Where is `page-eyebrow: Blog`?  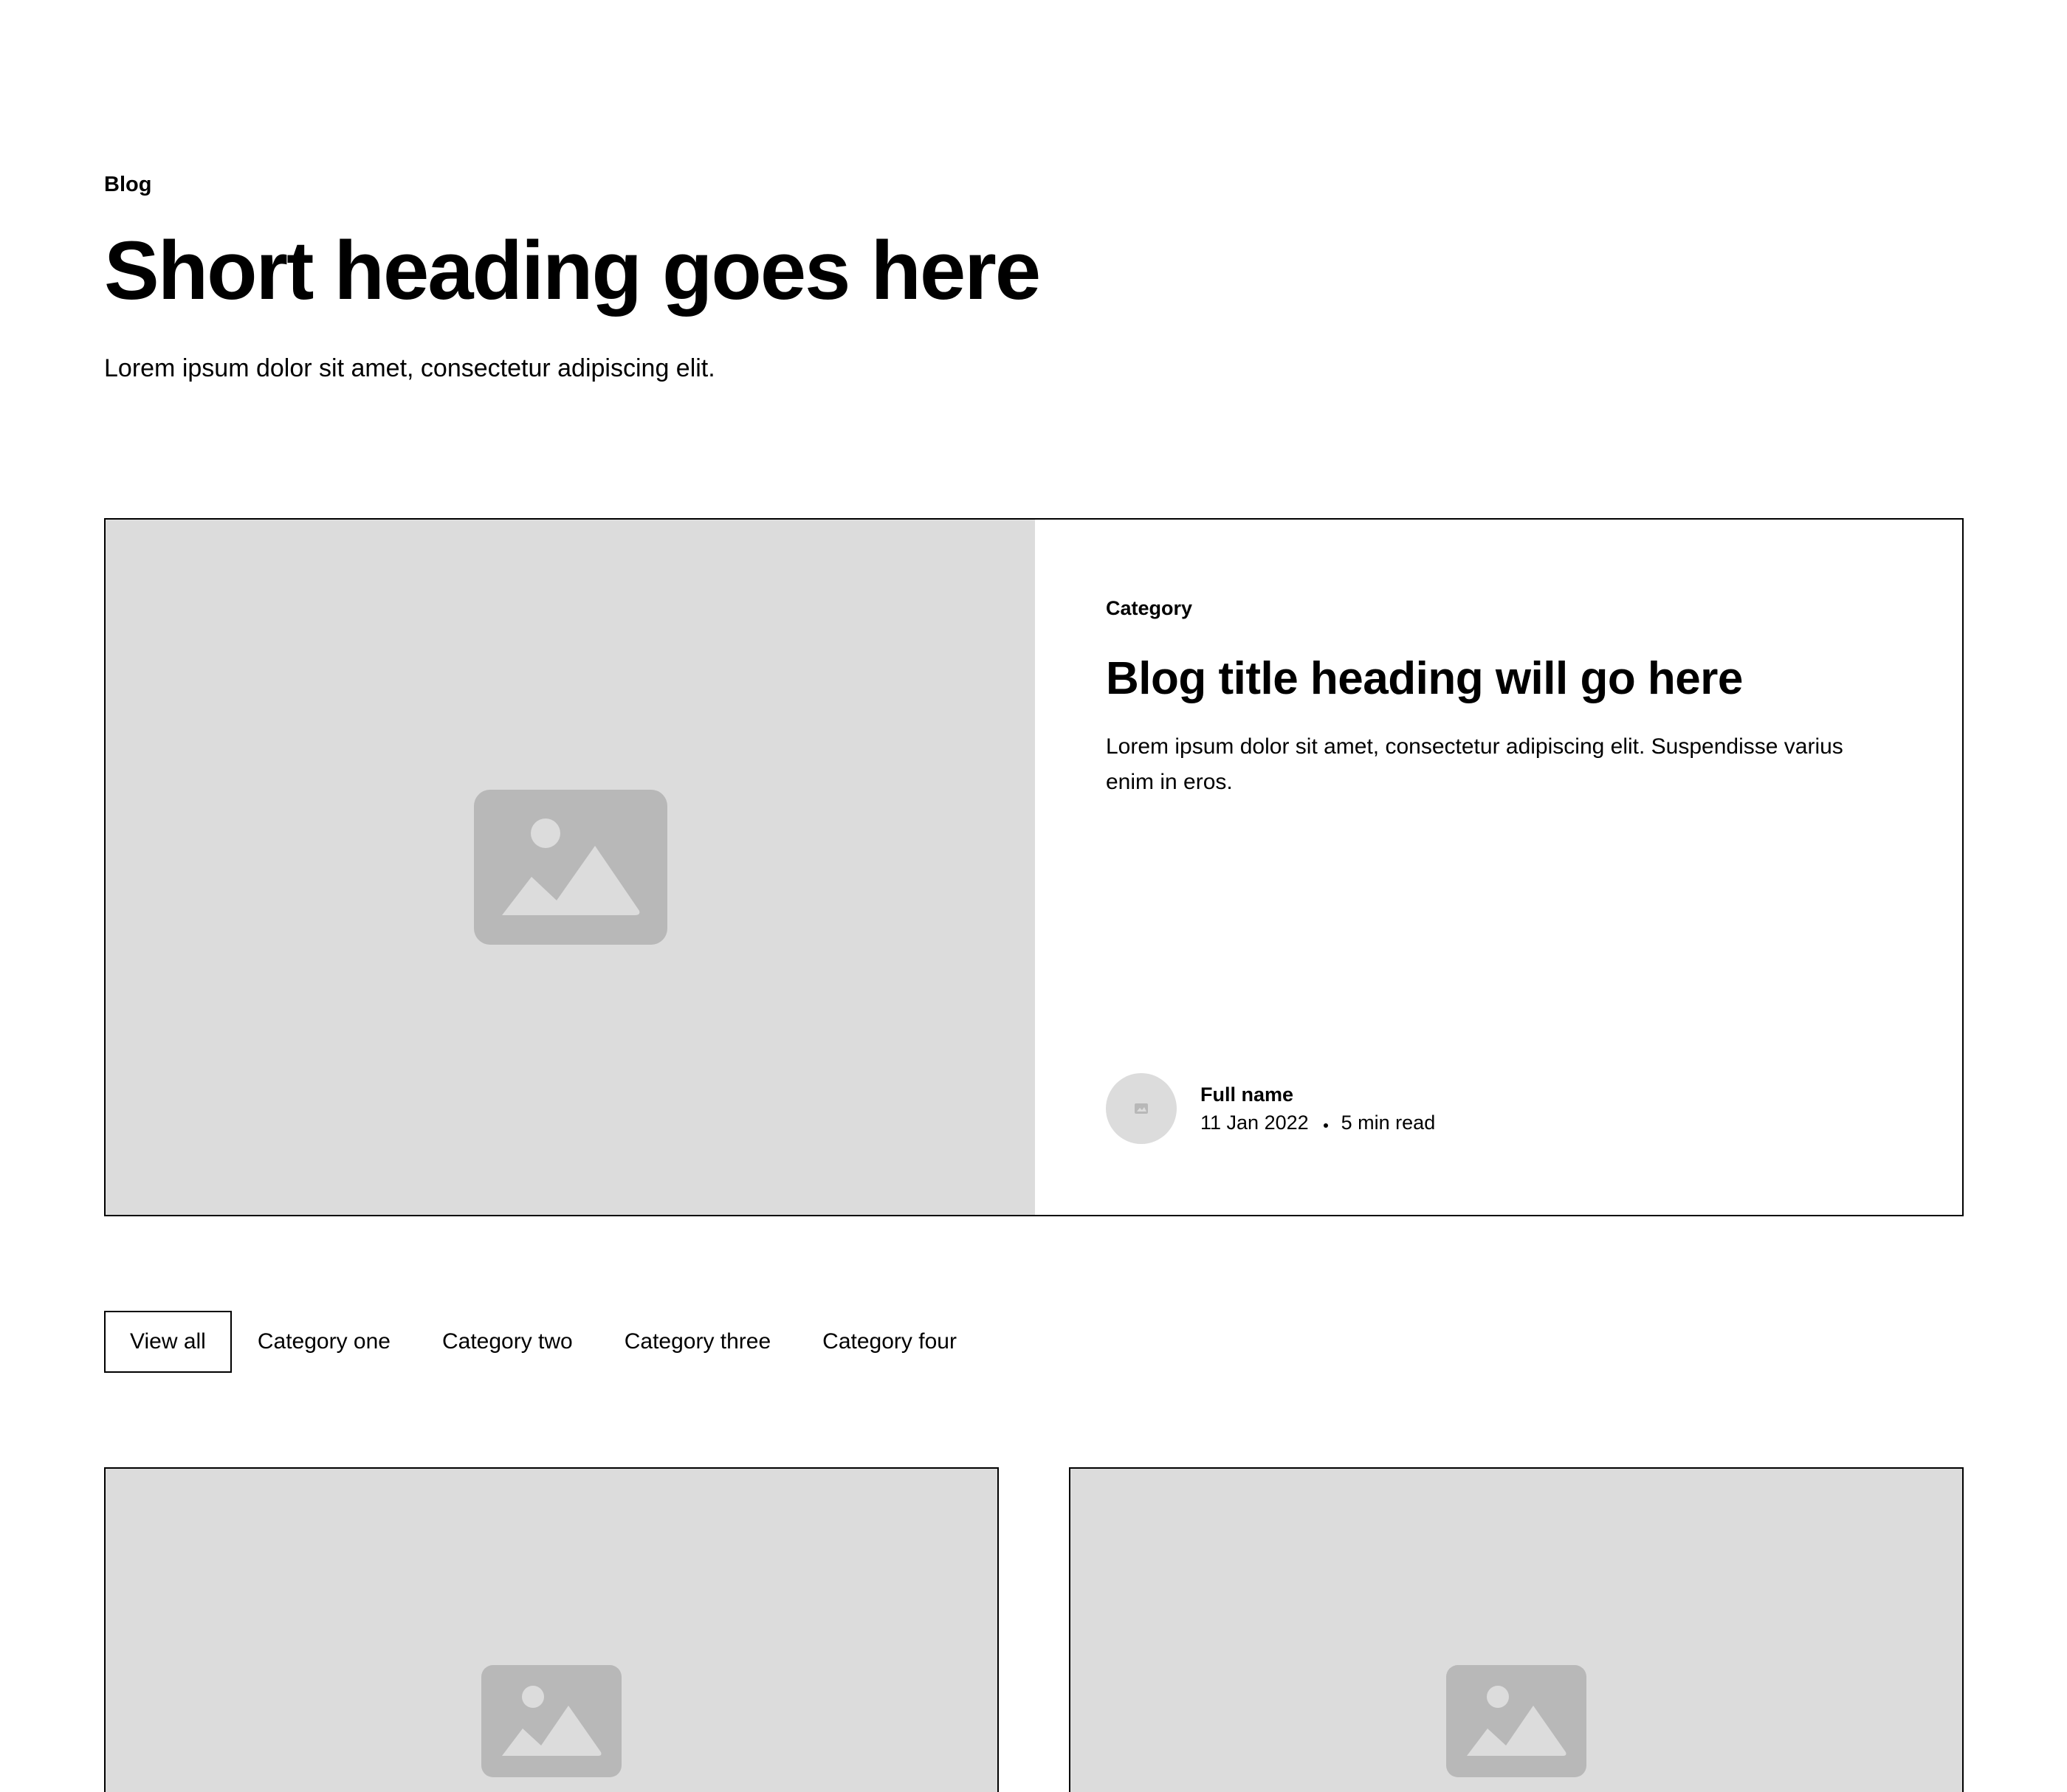
page-eyebrow: Blog is located at coordinates (128, 184).